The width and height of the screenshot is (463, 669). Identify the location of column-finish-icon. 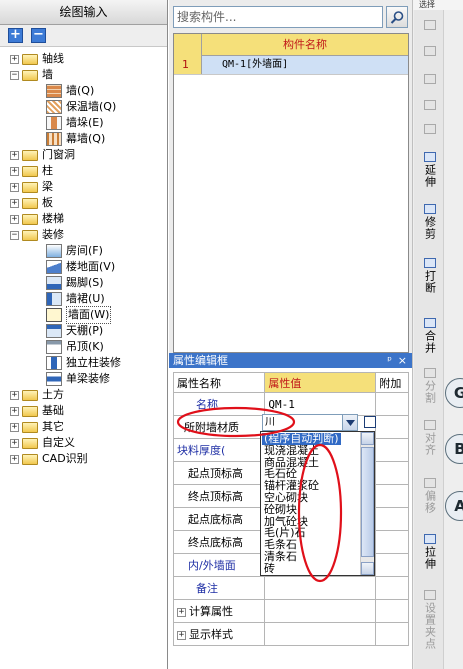
(54, 363).